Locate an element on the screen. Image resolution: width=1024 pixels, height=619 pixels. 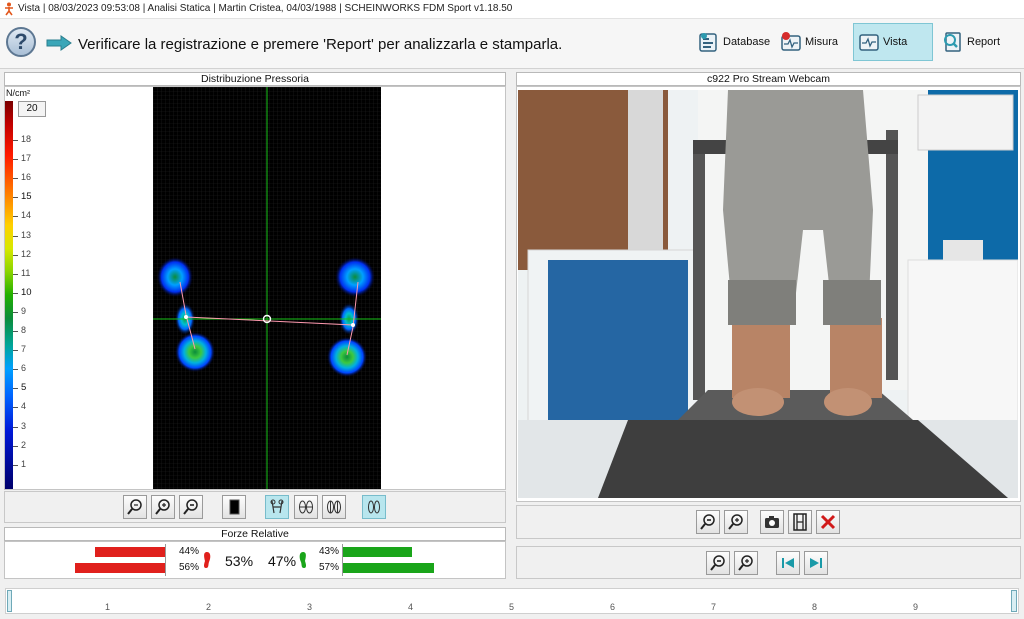
left-heel-force-bar is located at coordinates (120, 568).